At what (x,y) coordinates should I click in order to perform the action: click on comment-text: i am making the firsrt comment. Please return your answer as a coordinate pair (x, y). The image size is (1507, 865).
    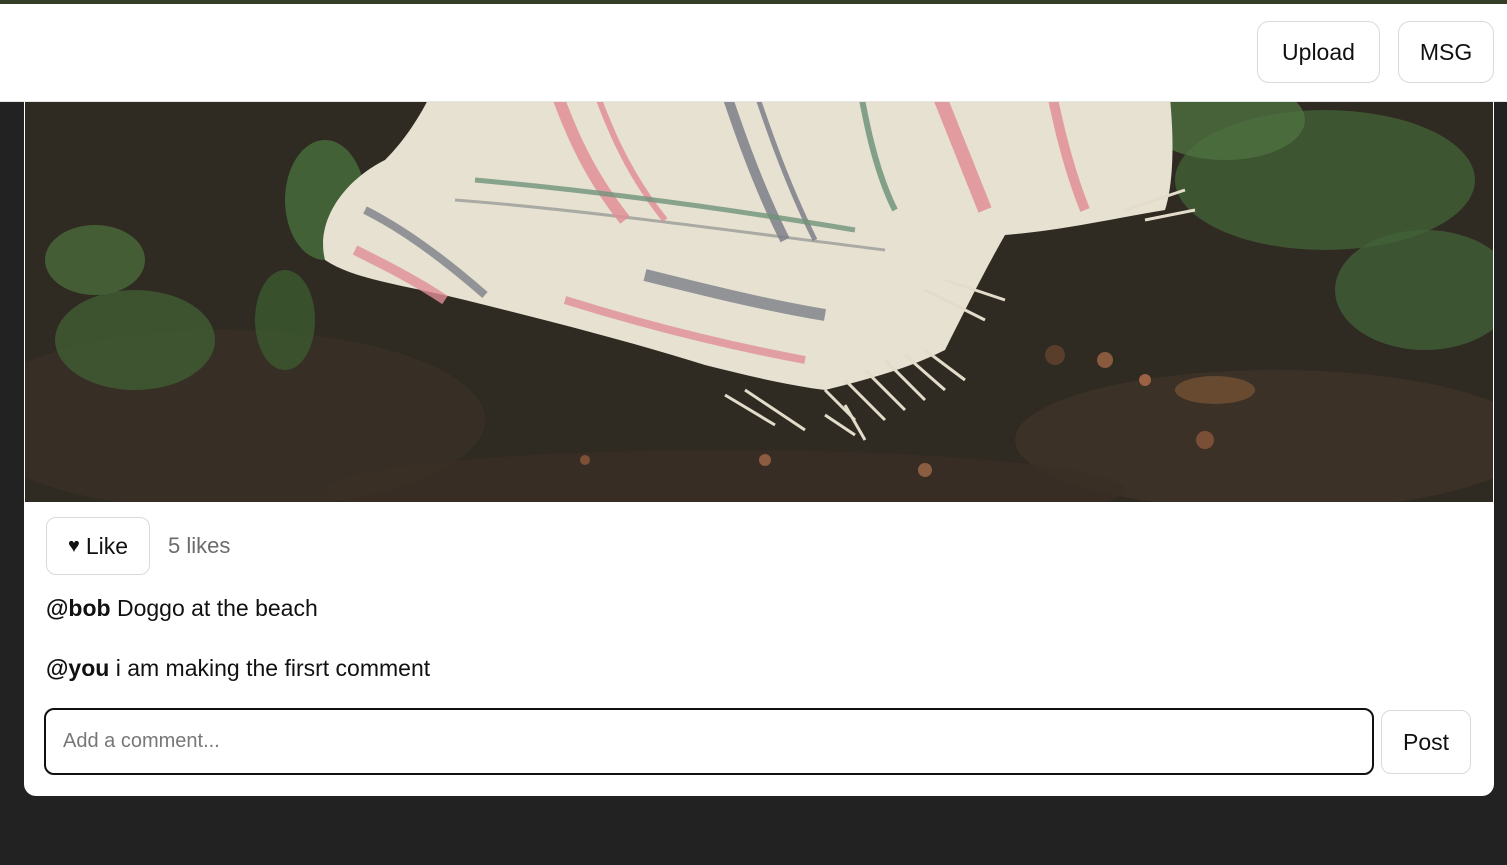
    Looking at the image, I should click on (273, 668).